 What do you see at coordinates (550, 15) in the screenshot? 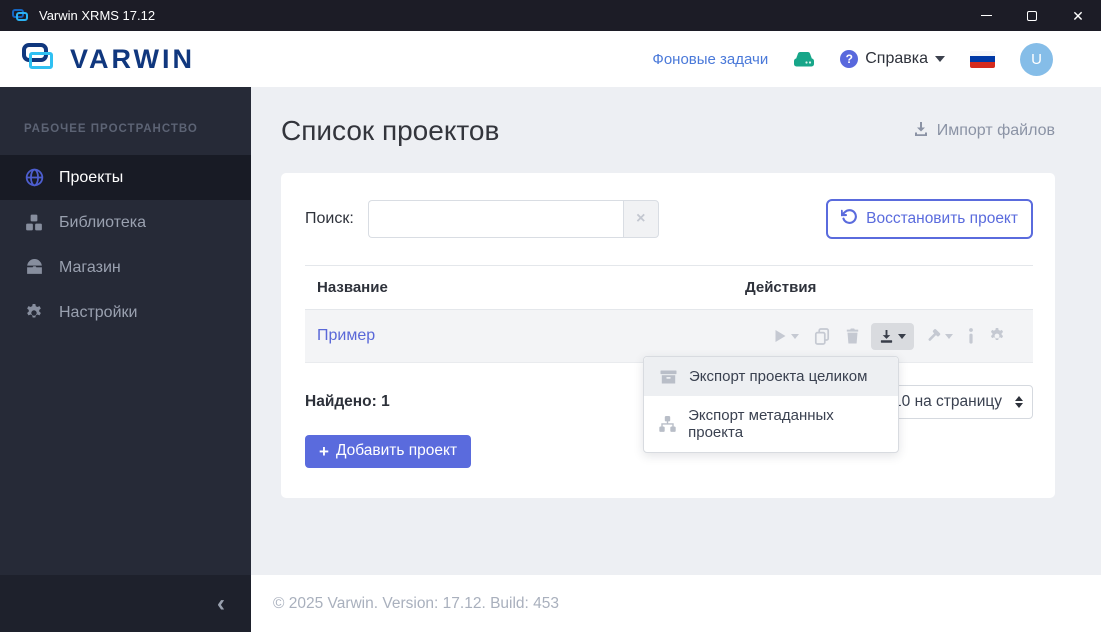
I see `titlebar: Varwin XRMS 17.12 ✕` at bounding box center [550, 15].